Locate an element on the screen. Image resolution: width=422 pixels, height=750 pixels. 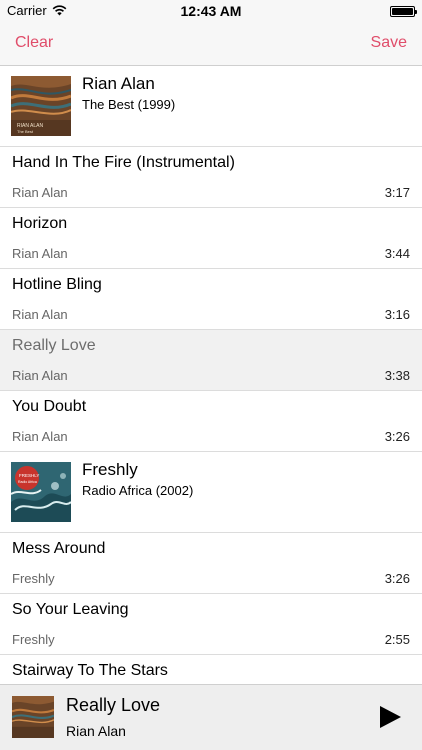
svg-text: FRESHLY is located at coordinates (29, 475).